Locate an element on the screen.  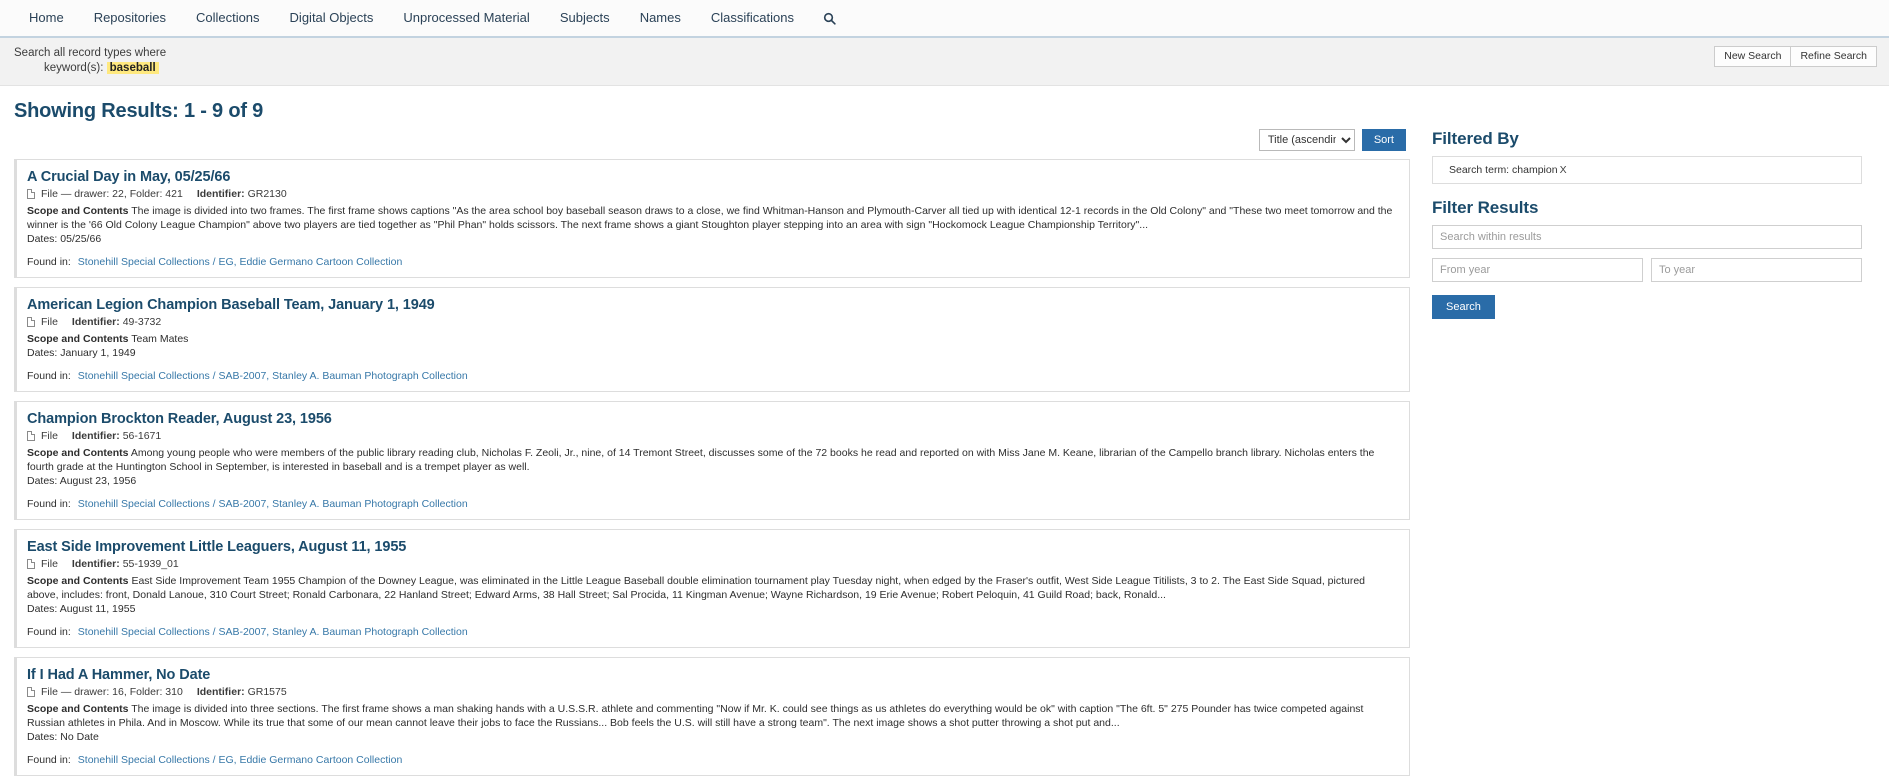
identifier-value: GR2130 is located at coordinates (267, 194).